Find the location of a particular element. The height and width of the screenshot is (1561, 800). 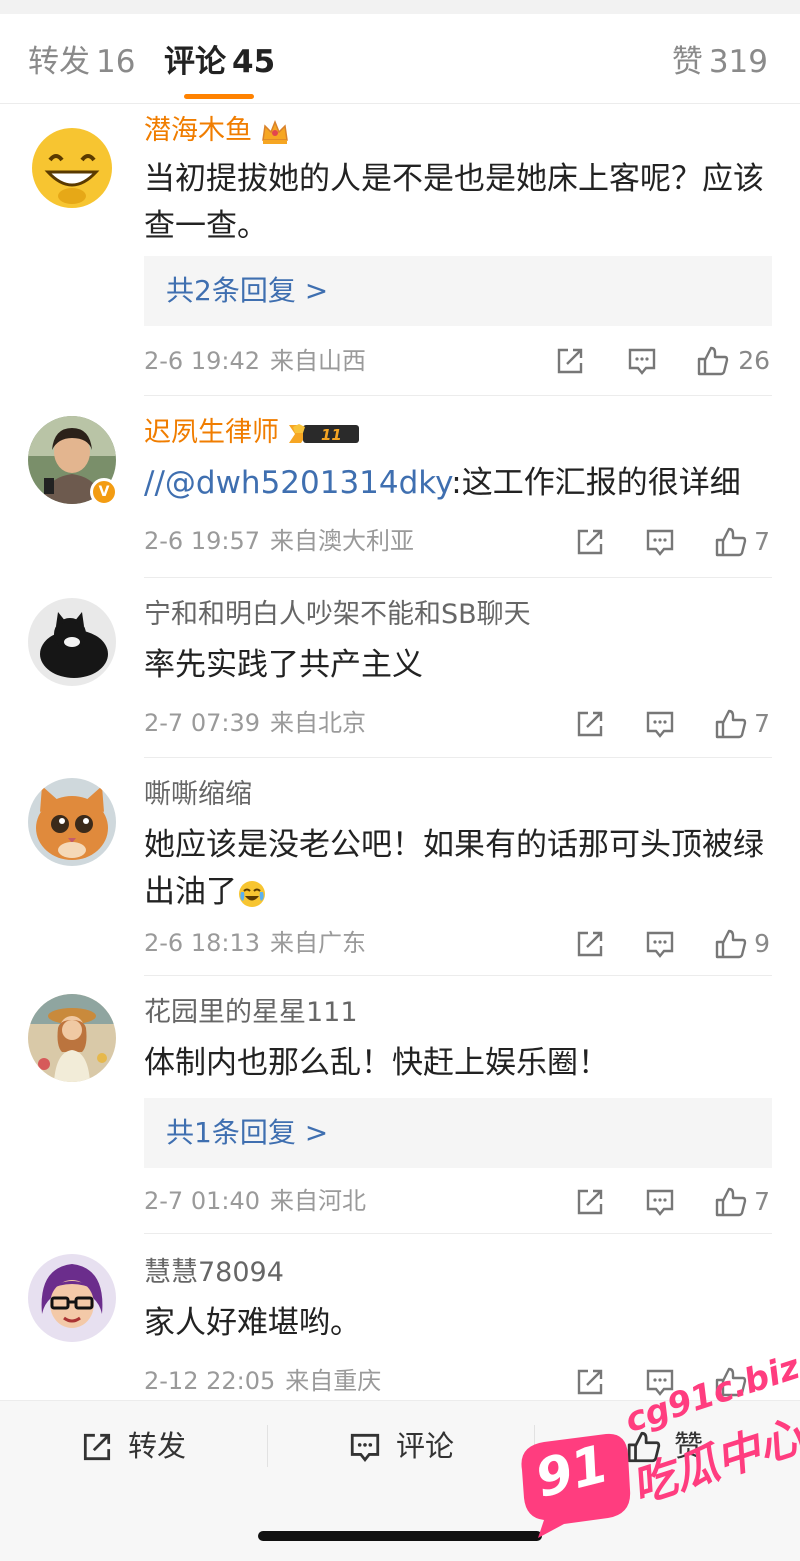

like-button: 9 is located at coordinates (742, 944).